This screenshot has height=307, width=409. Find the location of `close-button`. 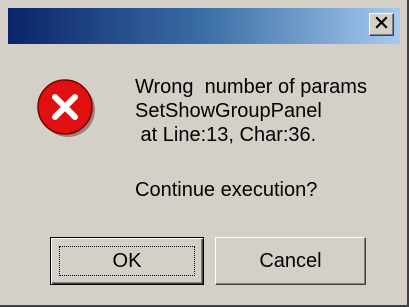

close-button is located at coordinates (381, 24).